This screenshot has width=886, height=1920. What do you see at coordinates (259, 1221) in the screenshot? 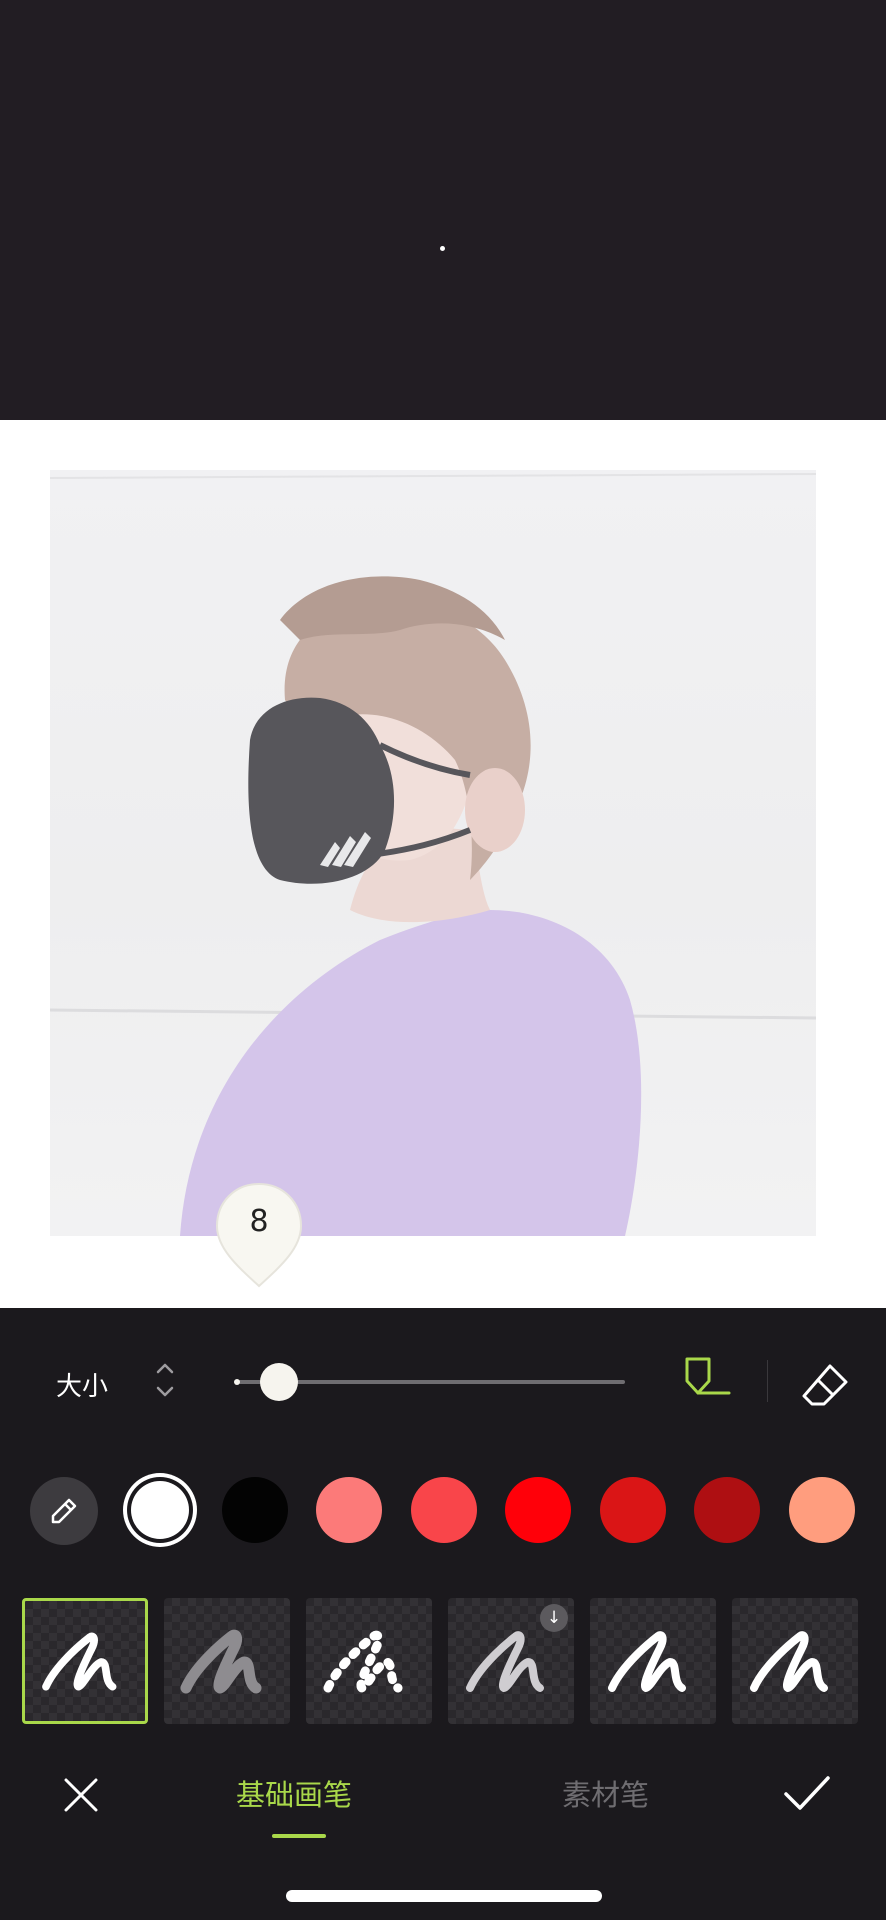
I see `size-value-text: 8` at bounding box center [259, 1221].